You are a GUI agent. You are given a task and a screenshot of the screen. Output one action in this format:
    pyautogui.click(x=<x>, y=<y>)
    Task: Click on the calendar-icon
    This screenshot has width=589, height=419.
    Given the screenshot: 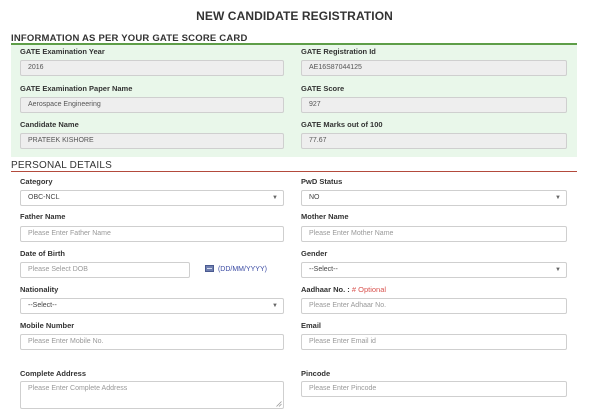 What is the action you would take?
    pyautogui.click(x=209, y=268)
    